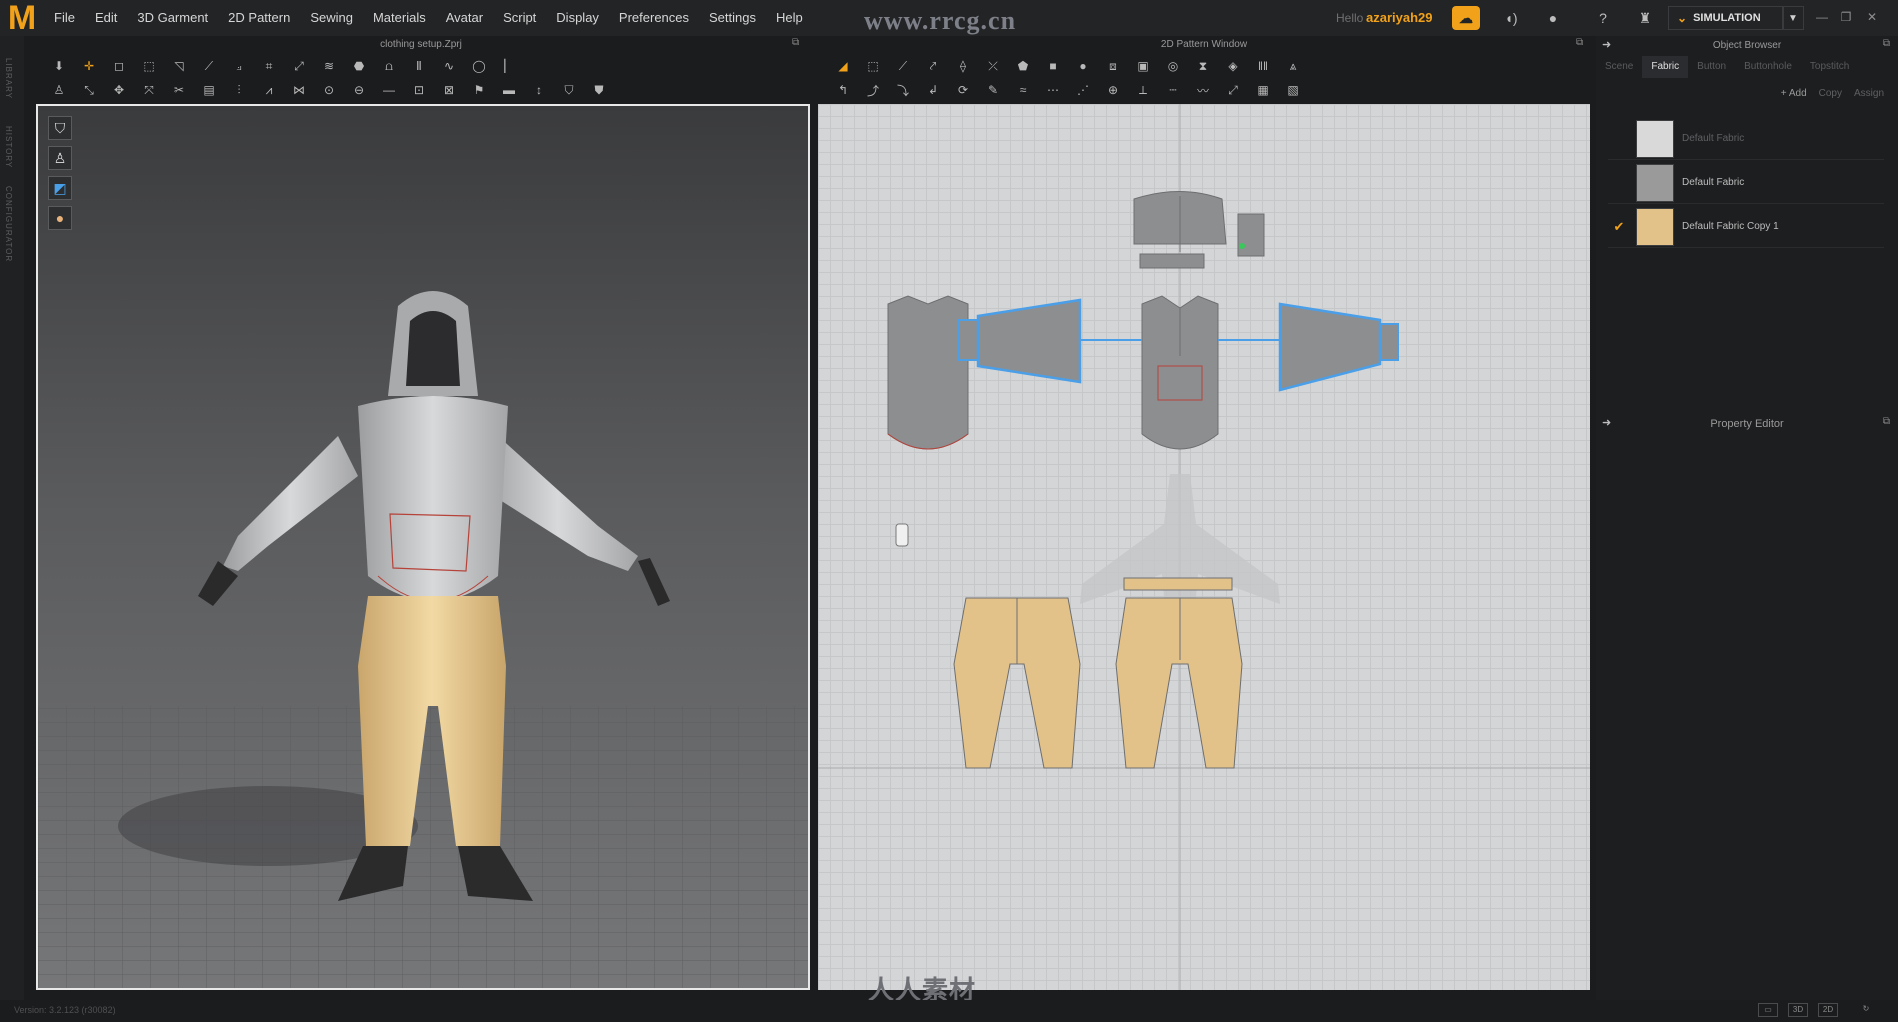 Image resolution: width=1898 pixels, height=1022 pixels. I want to click on undock-browser-icon: ⧉, so click(1886, 43).